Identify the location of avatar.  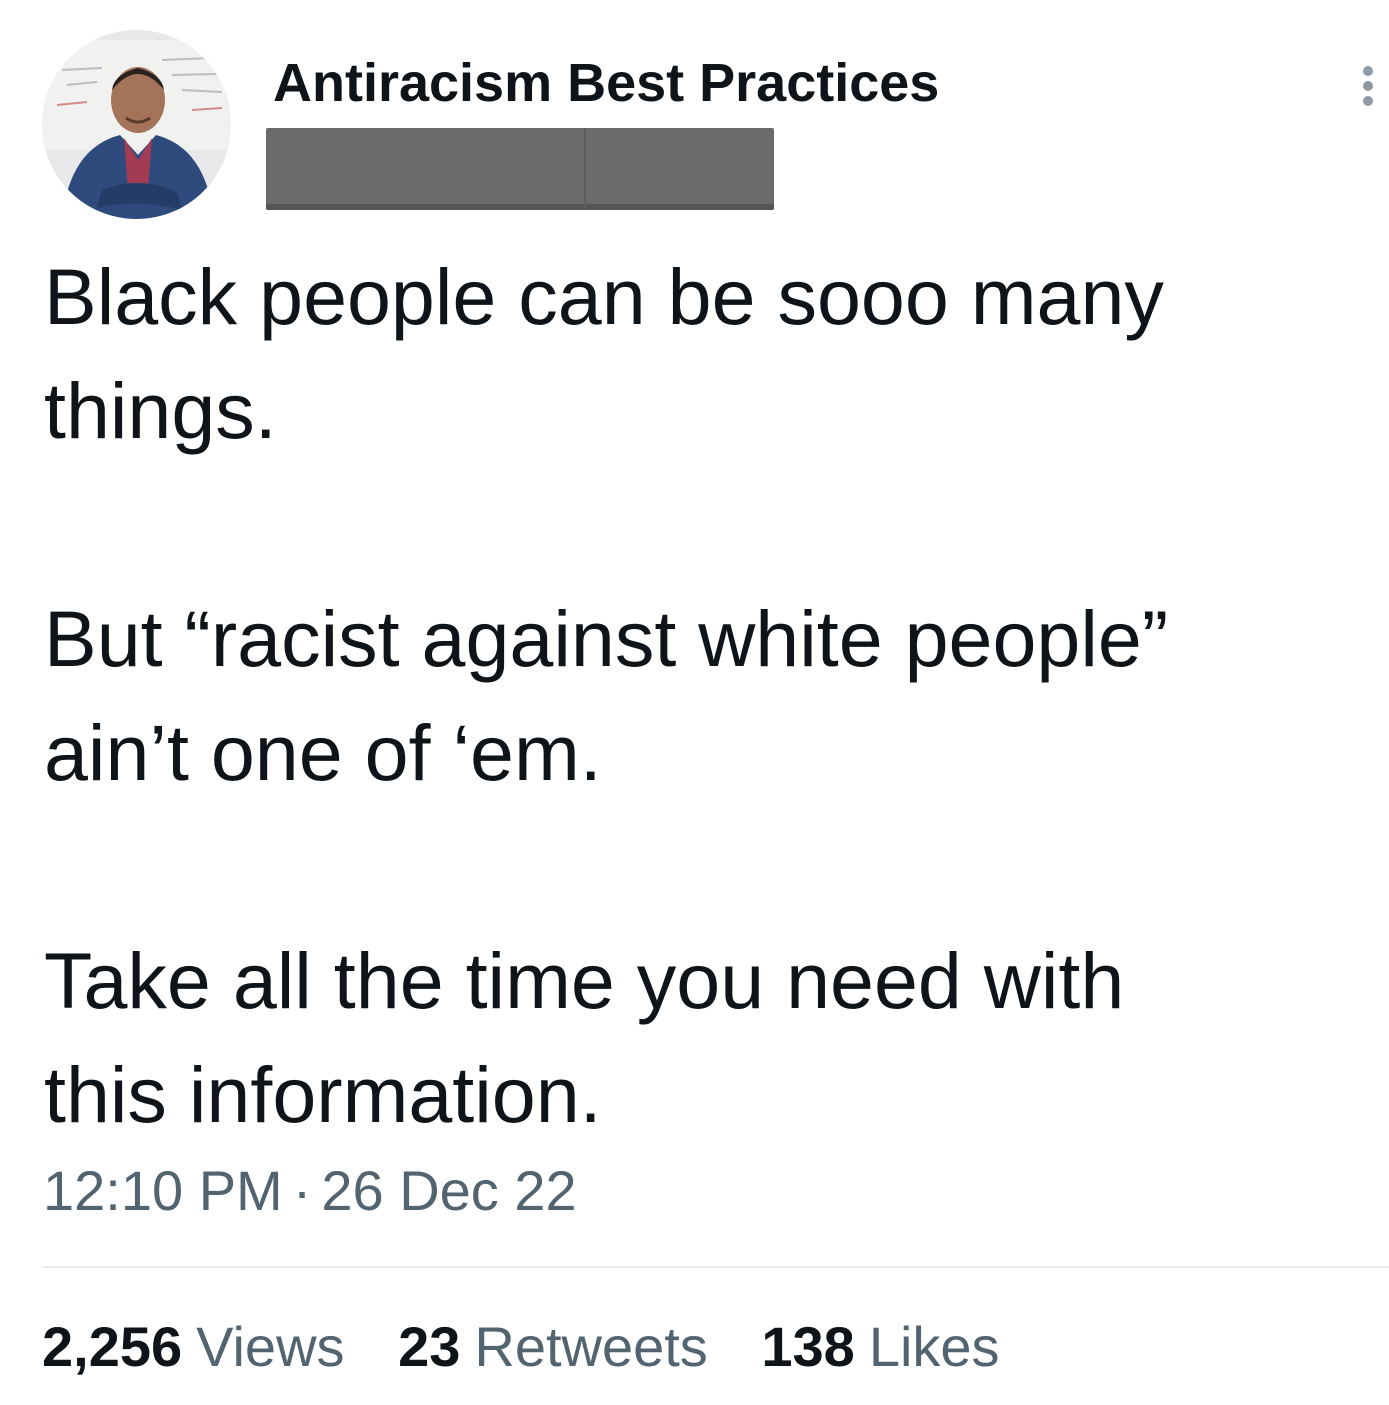
(136, 124).